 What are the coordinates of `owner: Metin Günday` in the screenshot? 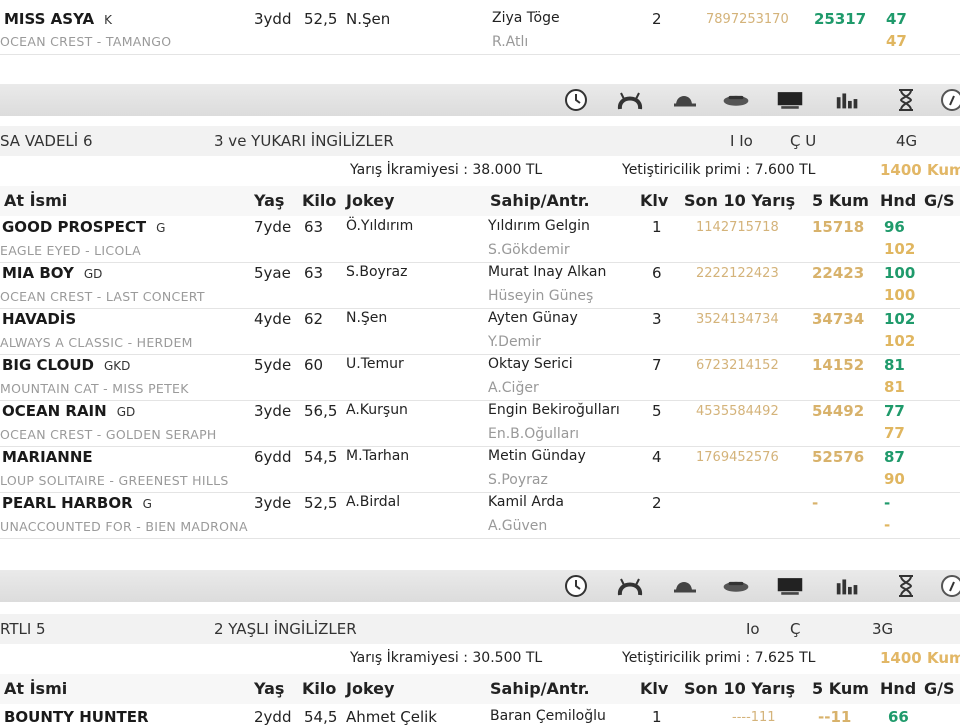 It's located at (537, 456).